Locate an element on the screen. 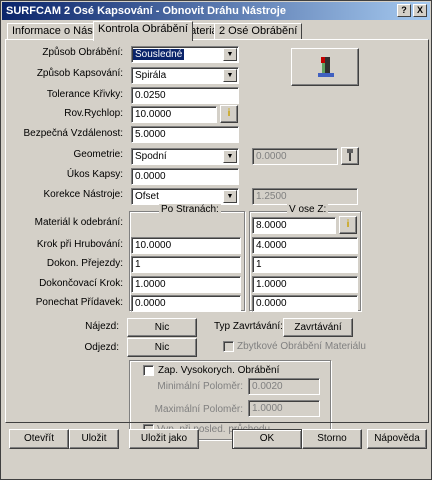 Image resolution: width=432 pixels, height=480 pixels. storno-button: Storno is located at coordinates (332, 439).